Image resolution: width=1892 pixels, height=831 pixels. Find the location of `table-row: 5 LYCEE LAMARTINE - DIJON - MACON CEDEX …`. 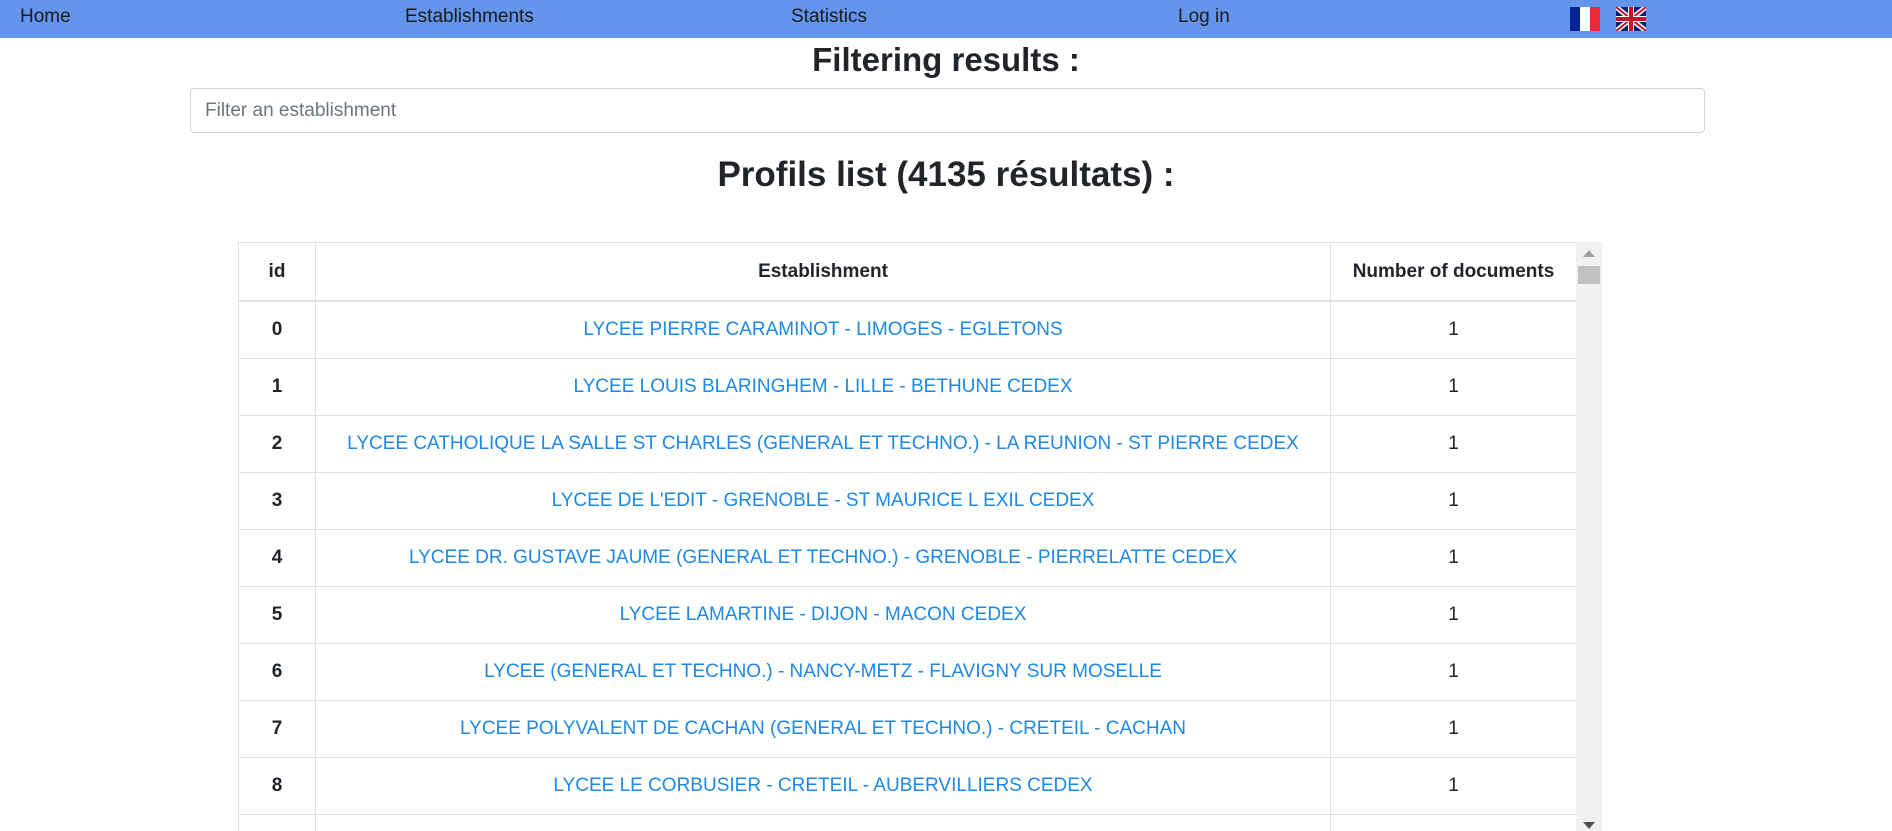

table-row: 5 LYCEE LAMARTINE - DIJON - MACON CEDEX … is located at coordinates (907, 615).